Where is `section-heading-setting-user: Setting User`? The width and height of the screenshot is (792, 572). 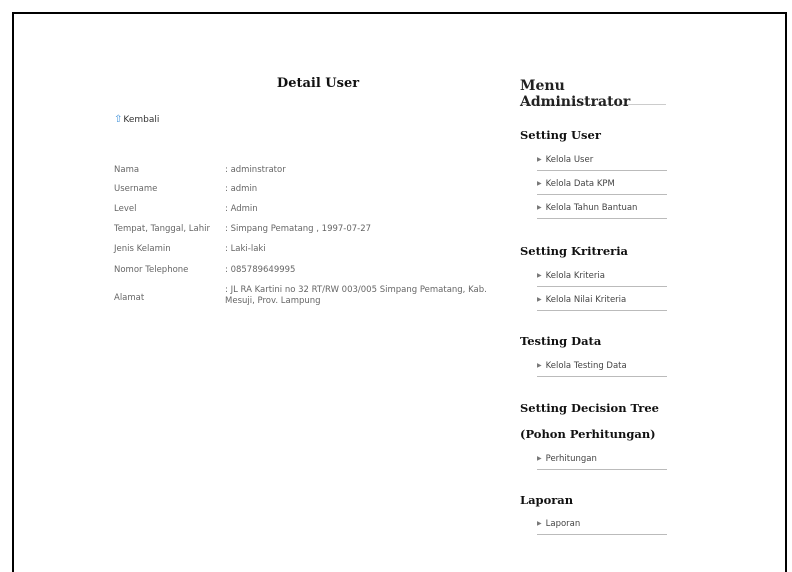
section-heading-setting-user: Setting User is located at coordinates (560, 135).